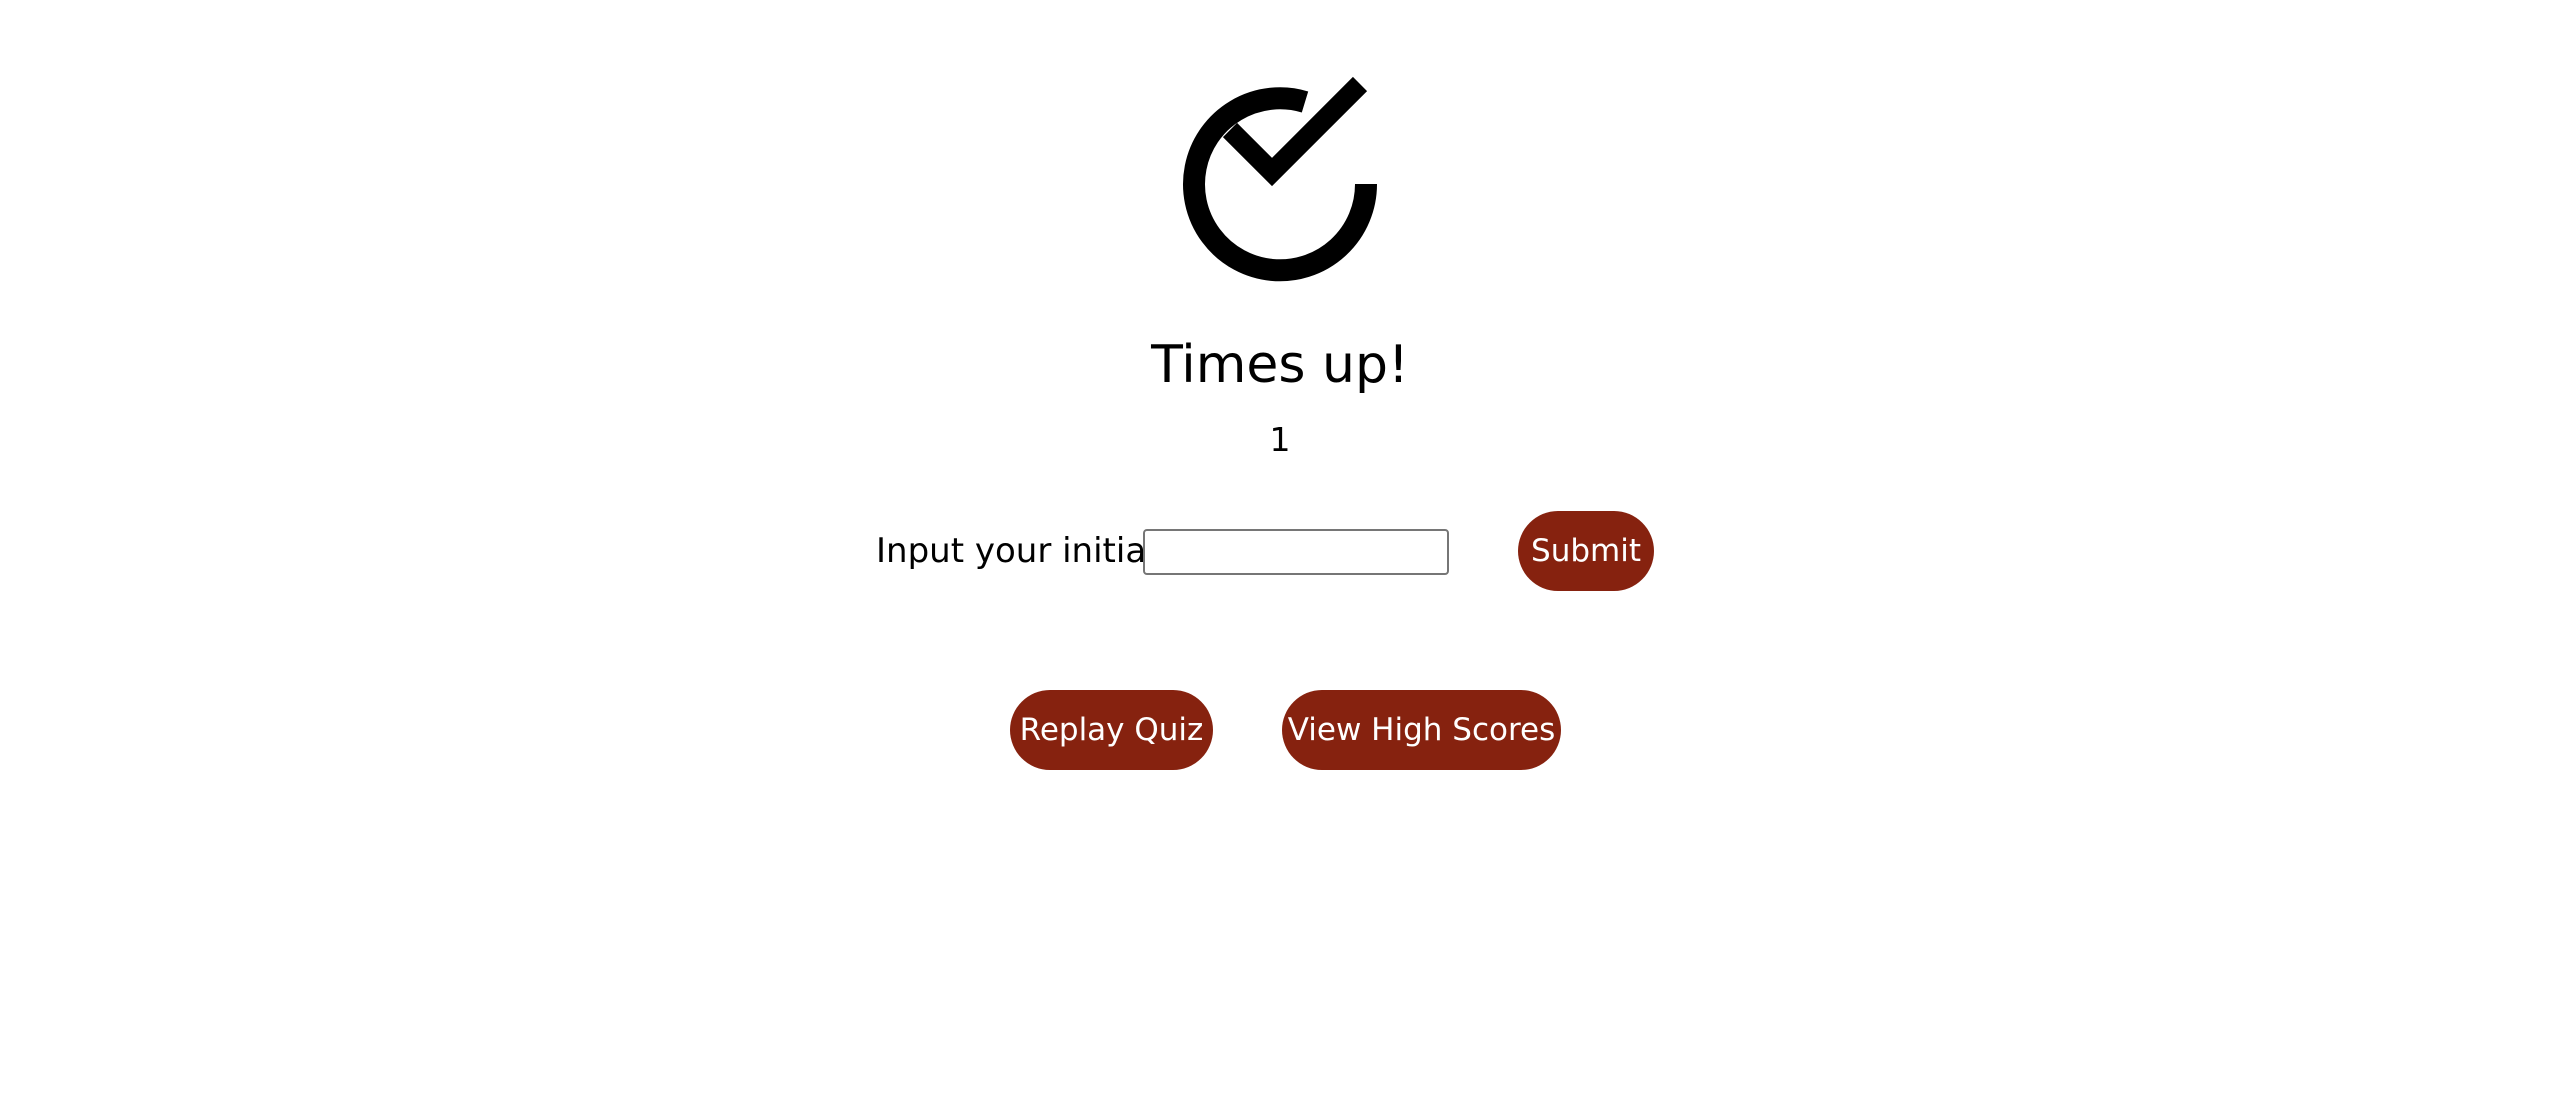 Image resolution: width=2560 pixels, height=1110 pixels. What do you see at coordinates (1025, 551) in the screenshot?
I see `initials-label: Input your initials` at bounding box center [1025, 551].